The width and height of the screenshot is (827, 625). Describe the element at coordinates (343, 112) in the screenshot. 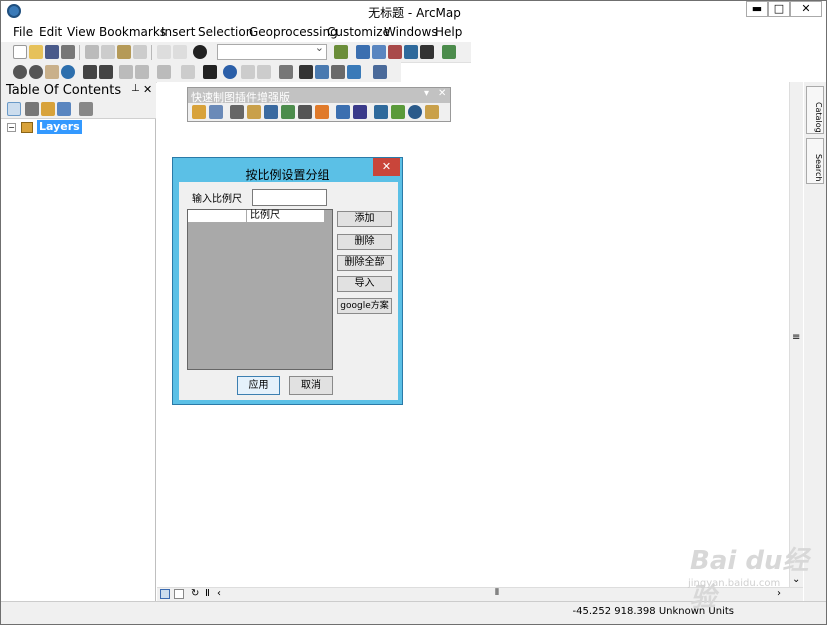

I see `plugin-tool-9-icon` at that location.